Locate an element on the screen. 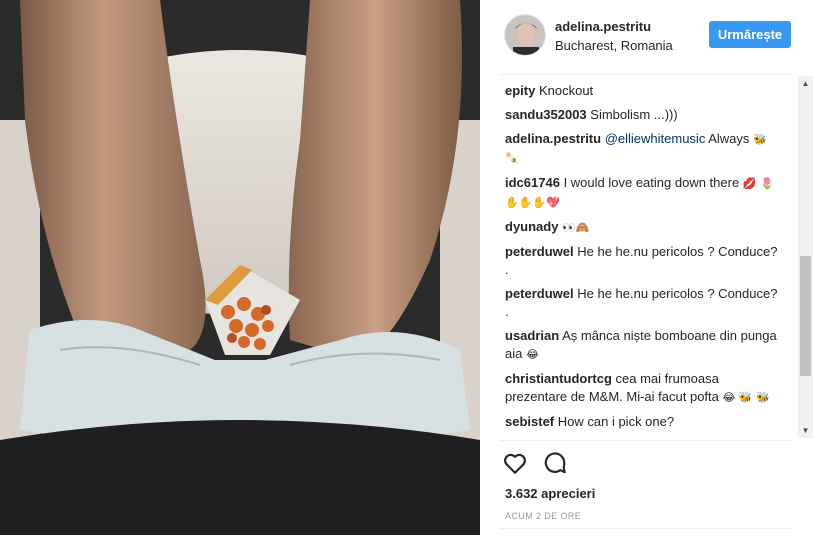 Image resolution: width=813 pixels, height=535 pixels. comments-scrollbar: ▲ ▼ is located at coordinates (805, 257).